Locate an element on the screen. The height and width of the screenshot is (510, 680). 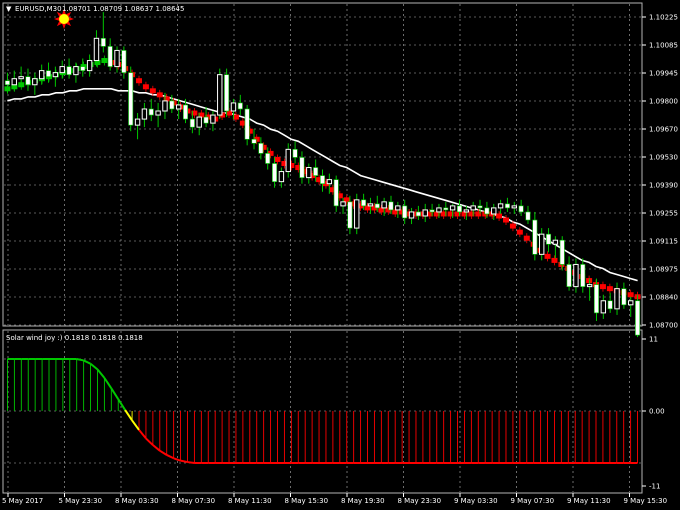
time-tick-label: 9 May 03:30 is located at coordinates (476, 501).